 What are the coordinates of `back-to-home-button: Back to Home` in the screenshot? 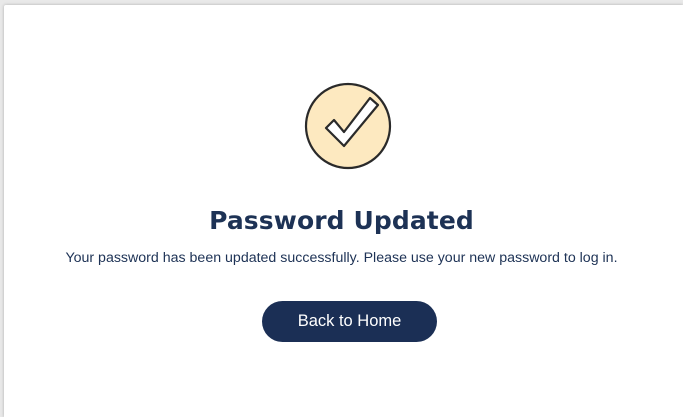 It's located at (349, 321).